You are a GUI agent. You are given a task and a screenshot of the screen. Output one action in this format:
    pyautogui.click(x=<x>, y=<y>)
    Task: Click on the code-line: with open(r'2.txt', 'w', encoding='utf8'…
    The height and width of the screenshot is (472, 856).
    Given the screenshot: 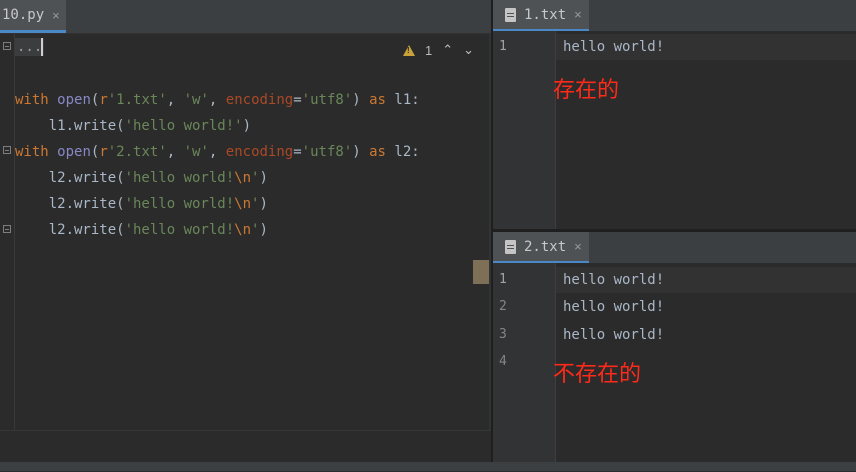 What is the action you would take?
    pyautogui.click(x=217, y=152)
    